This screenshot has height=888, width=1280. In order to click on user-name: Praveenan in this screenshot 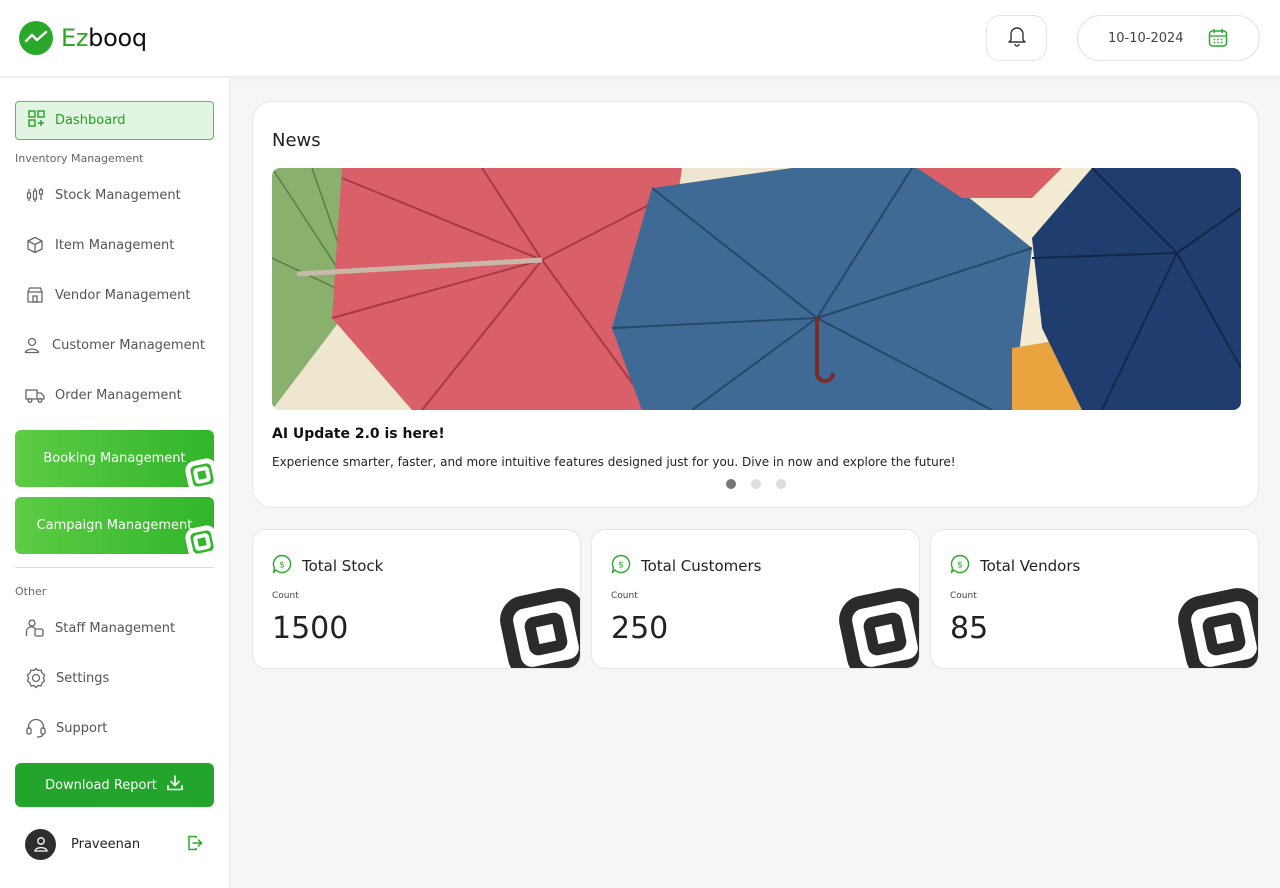, I will do `click(106, 844)`.